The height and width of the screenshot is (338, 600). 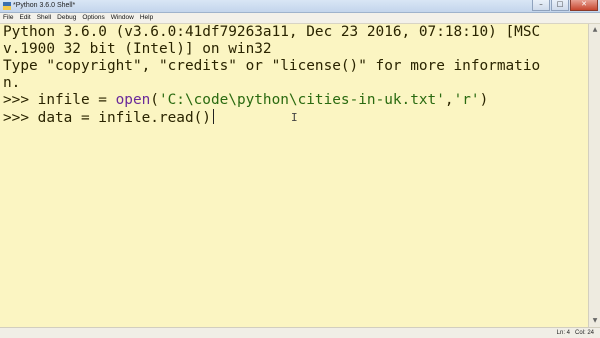 What do you see at coordinates (7, 6) in the screenshot?
I see `python-idle-icon` at bounding box center [7, 6].